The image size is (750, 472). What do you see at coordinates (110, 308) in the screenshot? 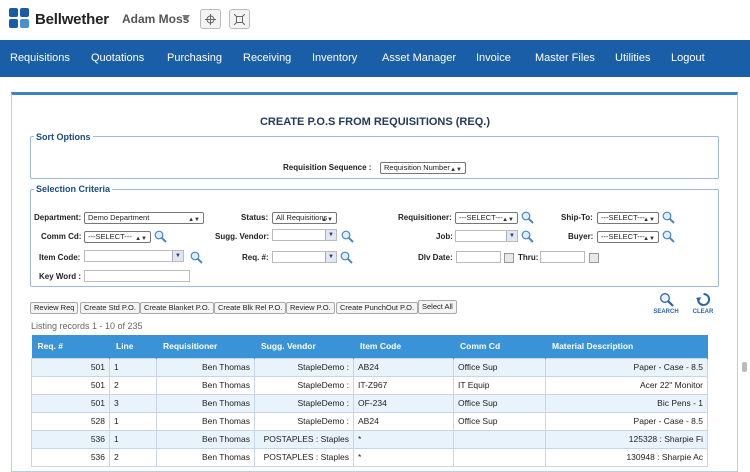
I see `create-std-po-button: Create Std P.O.` at bounding box center [110, 308].